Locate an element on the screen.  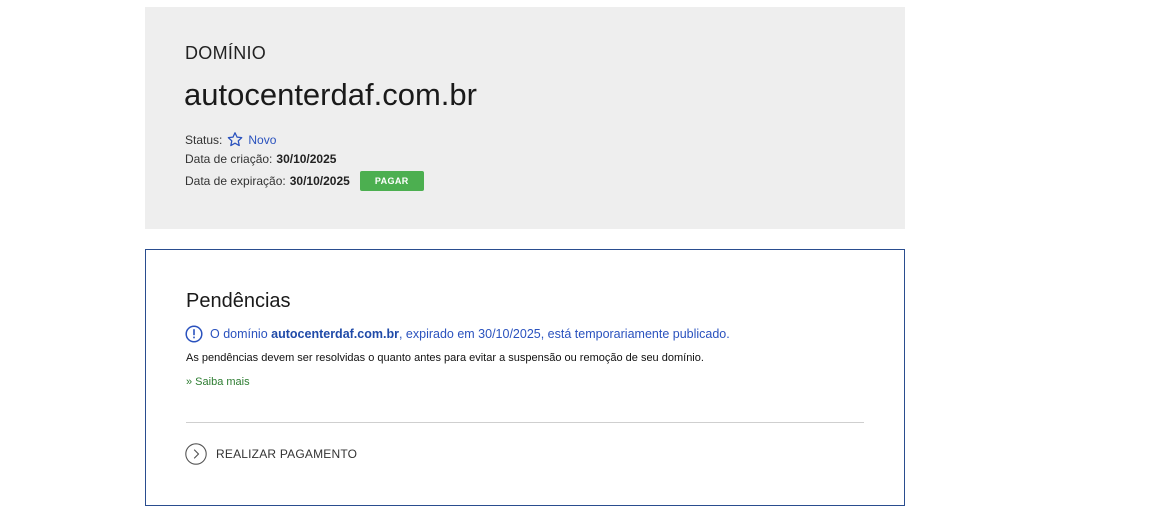
expire-label: Data de expiração: is located at coordinates (235, 181).